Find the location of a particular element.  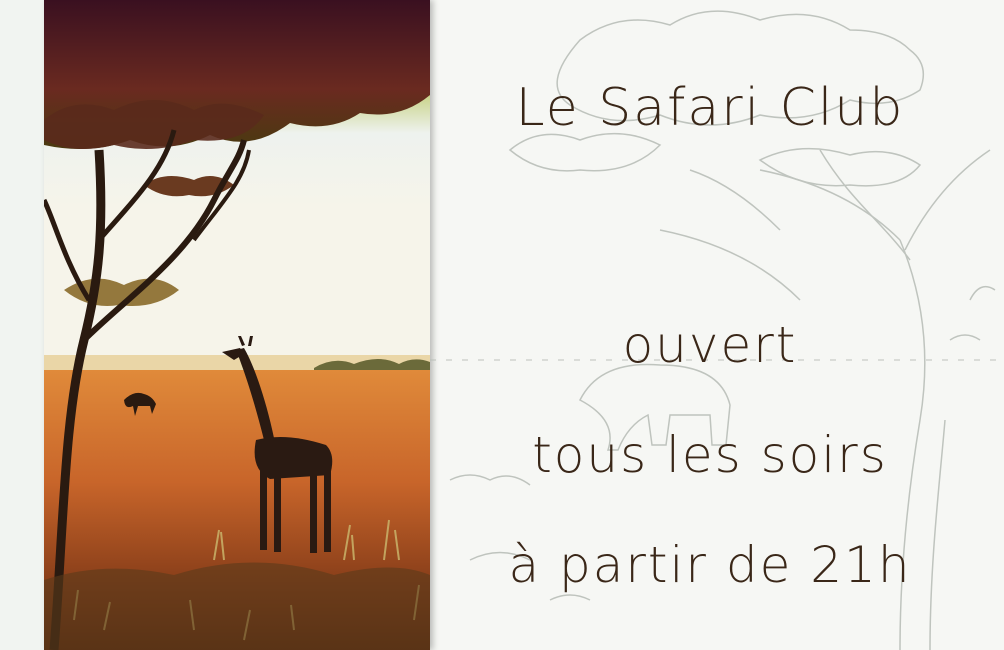

hours-line-start-time: à partir de 21h is located at coordinates (710, 565).